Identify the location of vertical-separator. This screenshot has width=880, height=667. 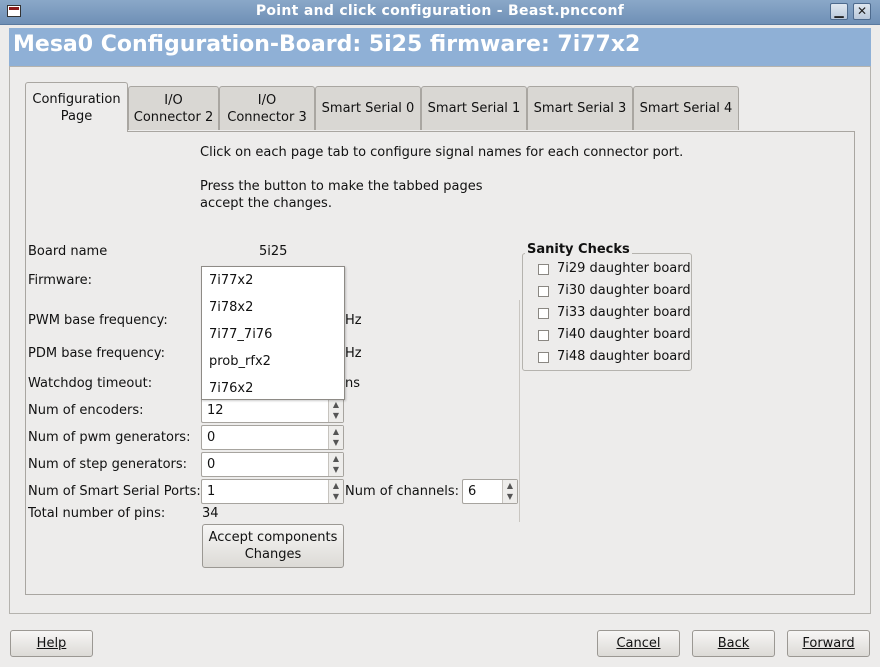
(519, 411).